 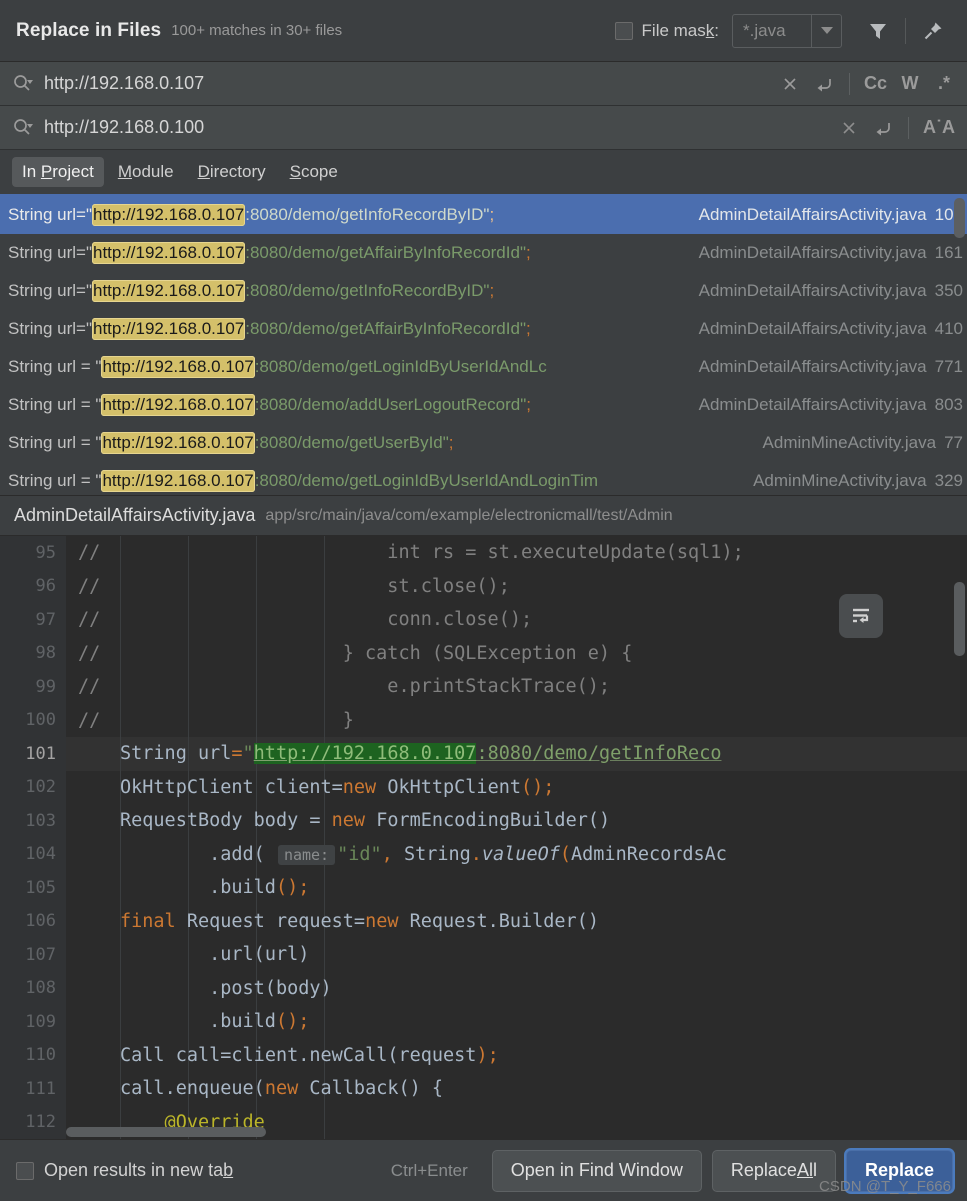 I want to click on replace-clear-icon, so click(x=849, y=128).